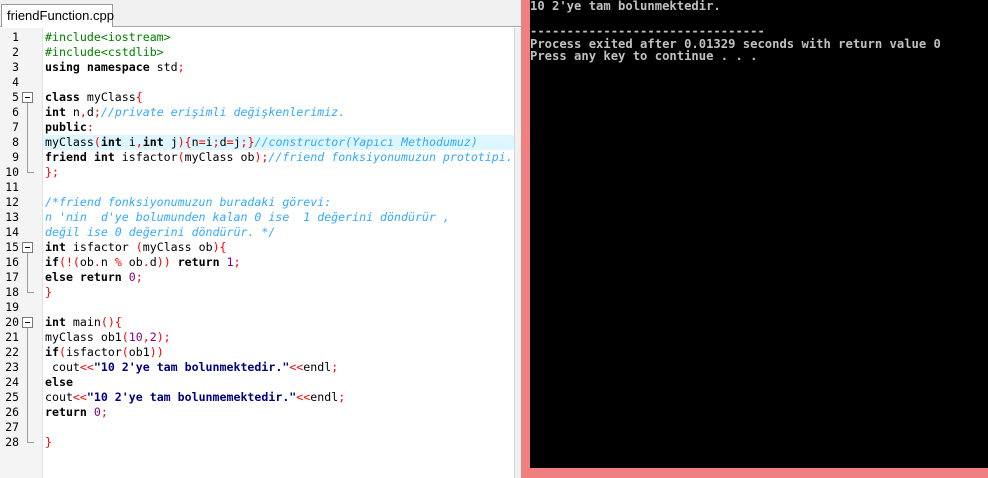 The height and width of the screenshot is (478, 988). What do you see at coordinates (163, 337) in the screenshot?
I see `code-token: );` at bounding box center [163, 337].